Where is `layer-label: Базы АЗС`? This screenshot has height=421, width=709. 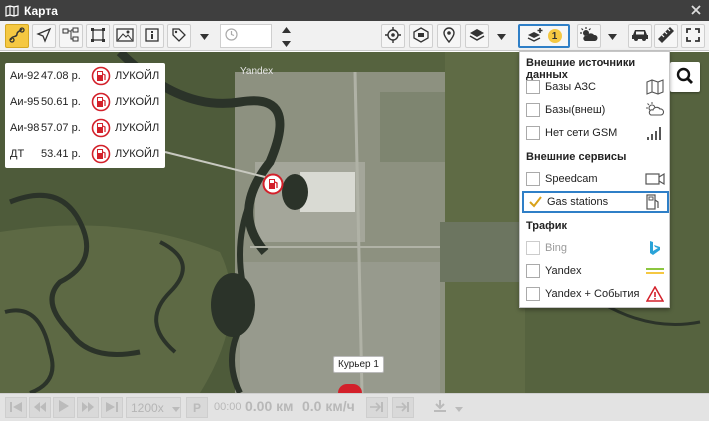
layer-label: Базы АЗС is located at coordinates (570, 87).